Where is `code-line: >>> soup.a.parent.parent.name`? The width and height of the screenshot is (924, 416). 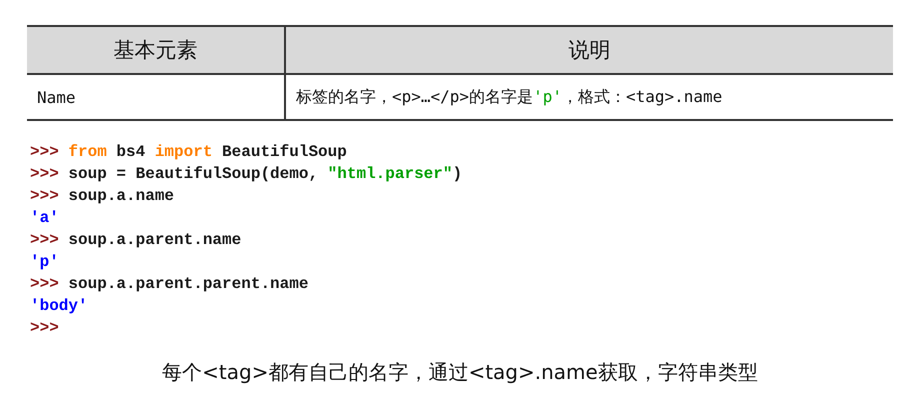
code-line: >>> soup.a.parent.parent.name is located at coordinates (169, 284).